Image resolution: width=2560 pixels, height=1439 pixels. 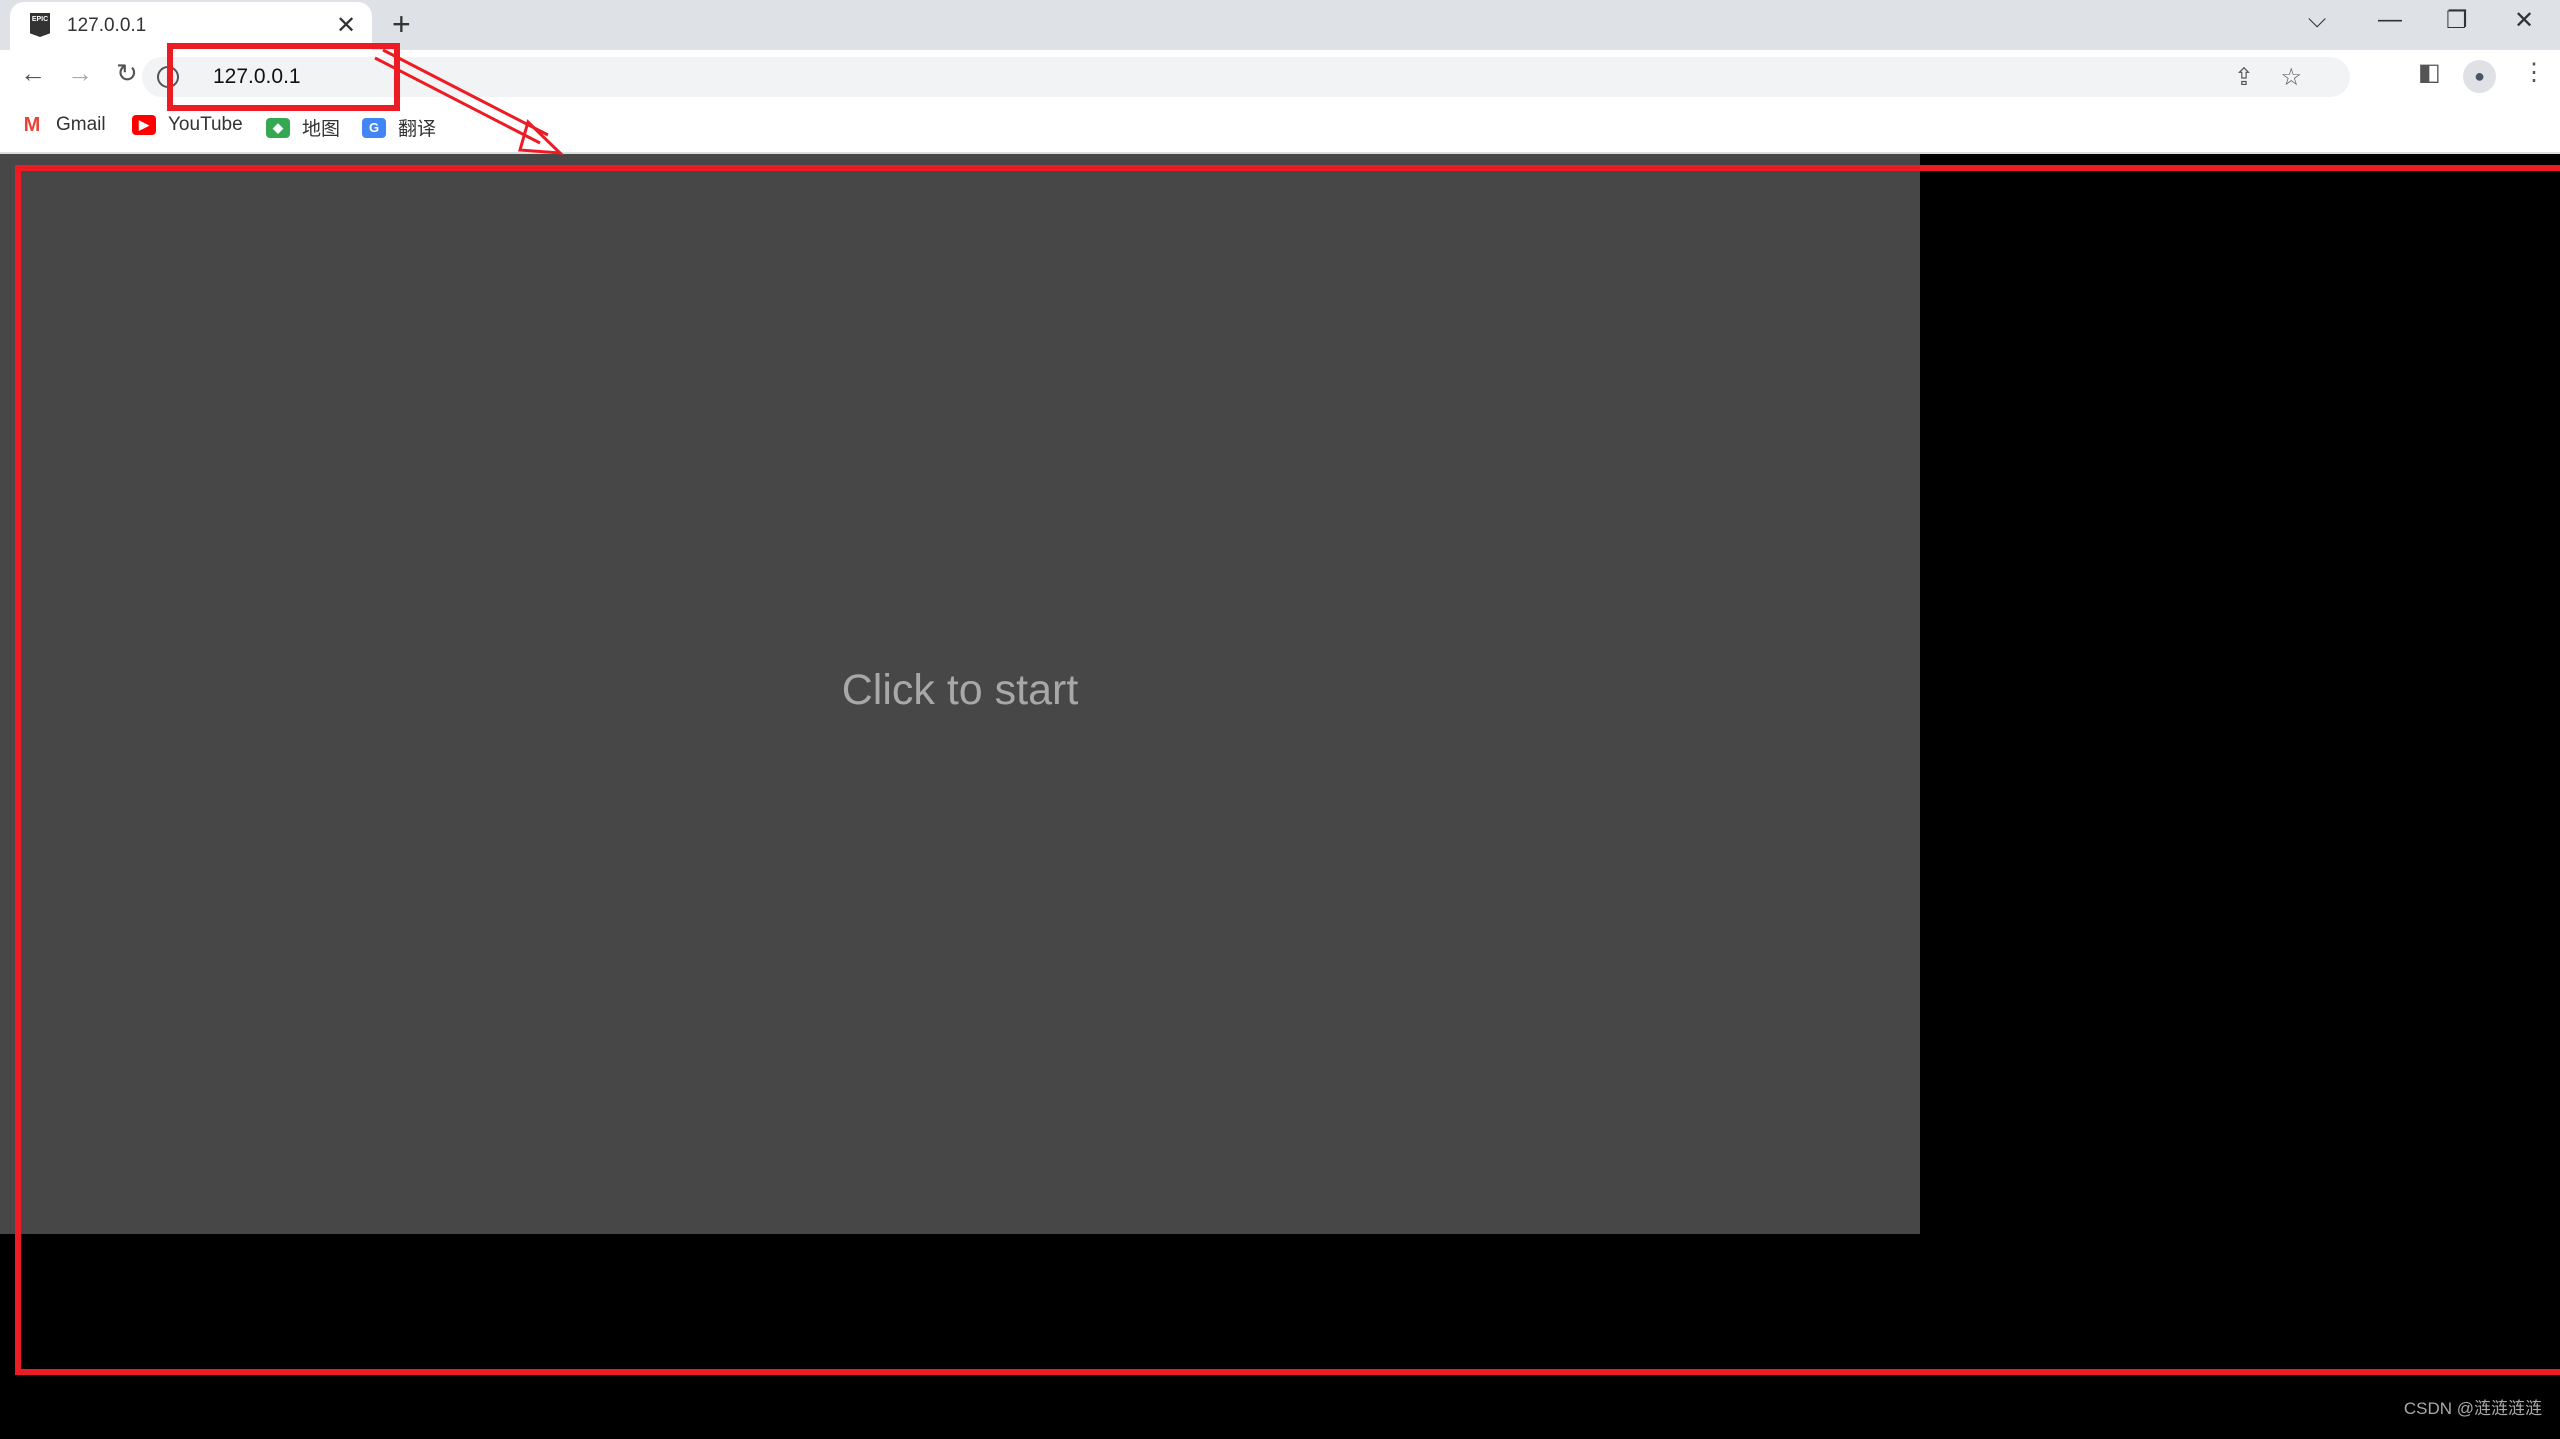 I want to click on side-panel-icon: ◧, so click(x=2429, y=72).